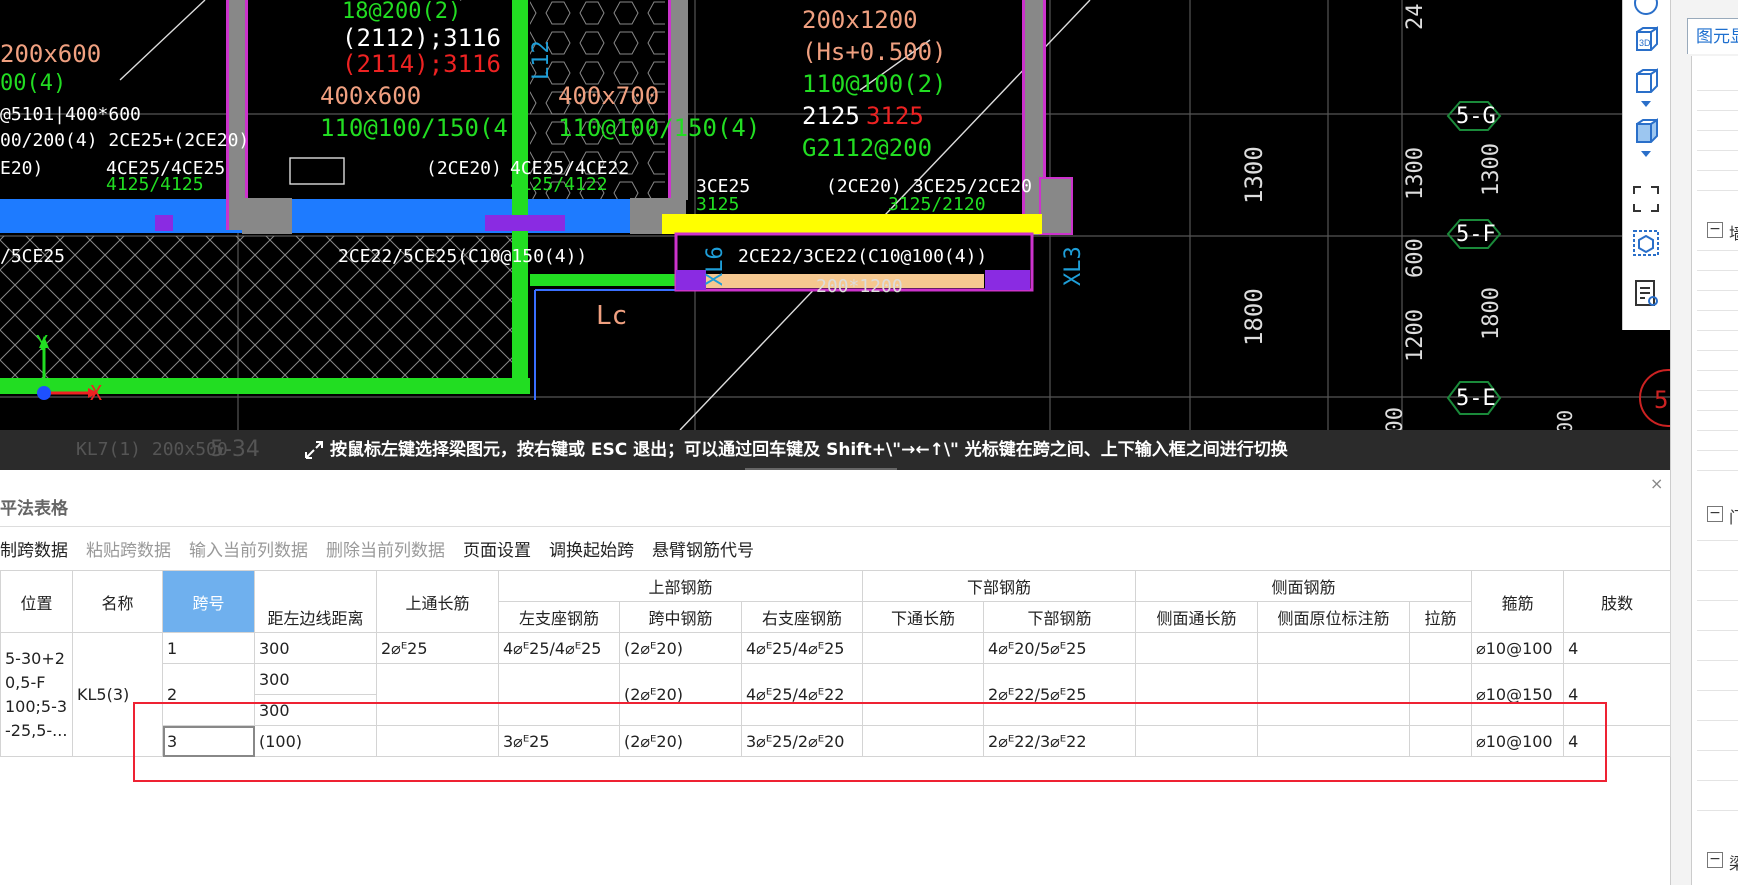 The image size is (1738, 885). What do you see at coordinates (1656, 483) in the screenshot?
I see `close-icon: ×` at bounding box center [1656, 483].